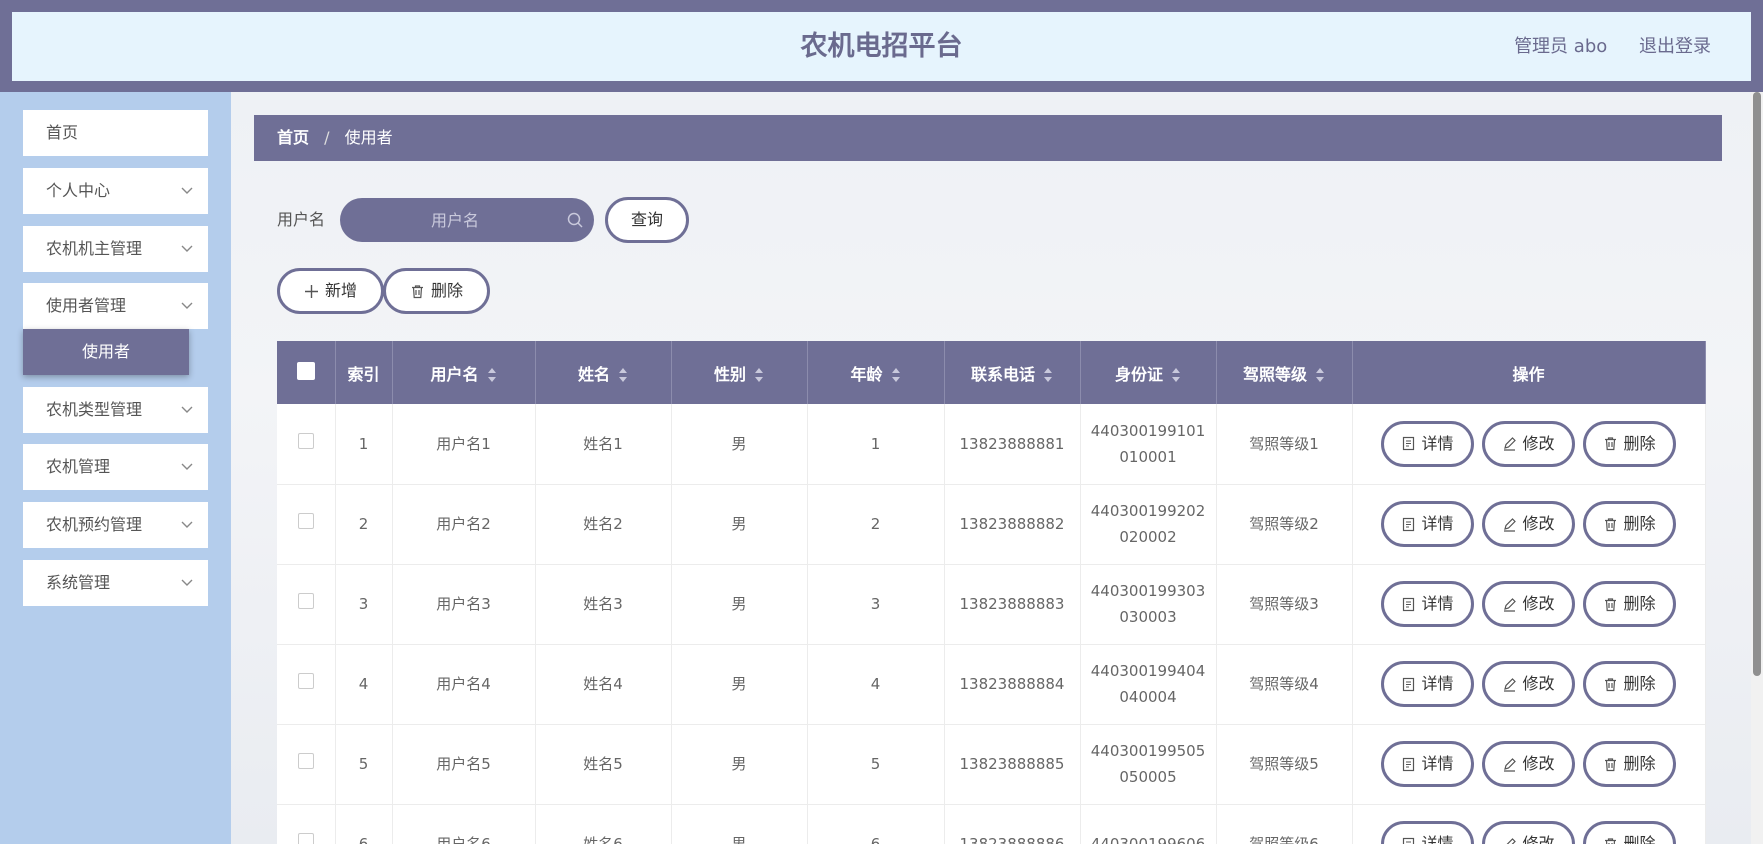 The height and width of the screenshot is (844, 1763). I want to click on cell-age: 4, so click(876, 684).